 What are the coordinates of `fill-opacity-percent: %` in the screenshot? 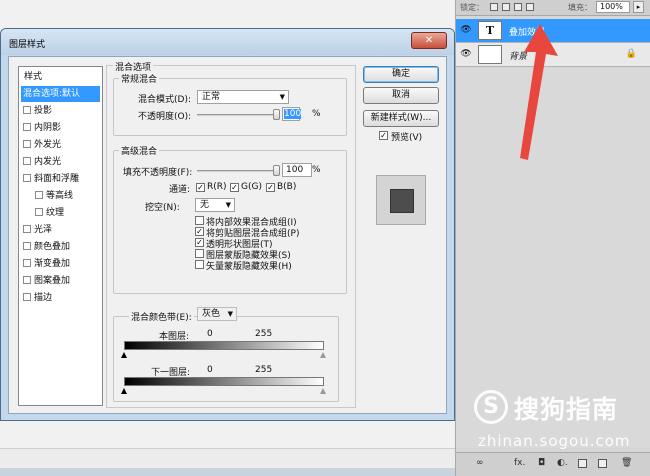 It's located at (316, 170).